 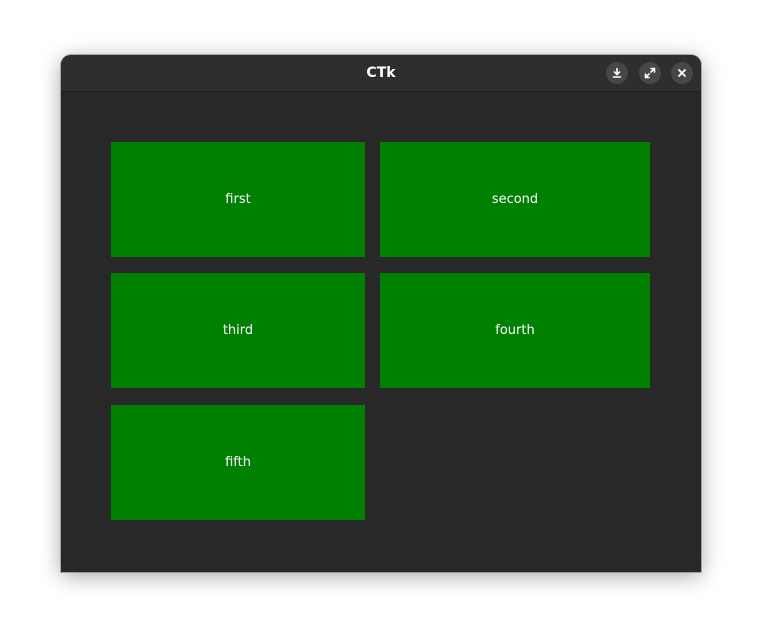 I want to click on window-title: CTk, so click(x=381, y=73).